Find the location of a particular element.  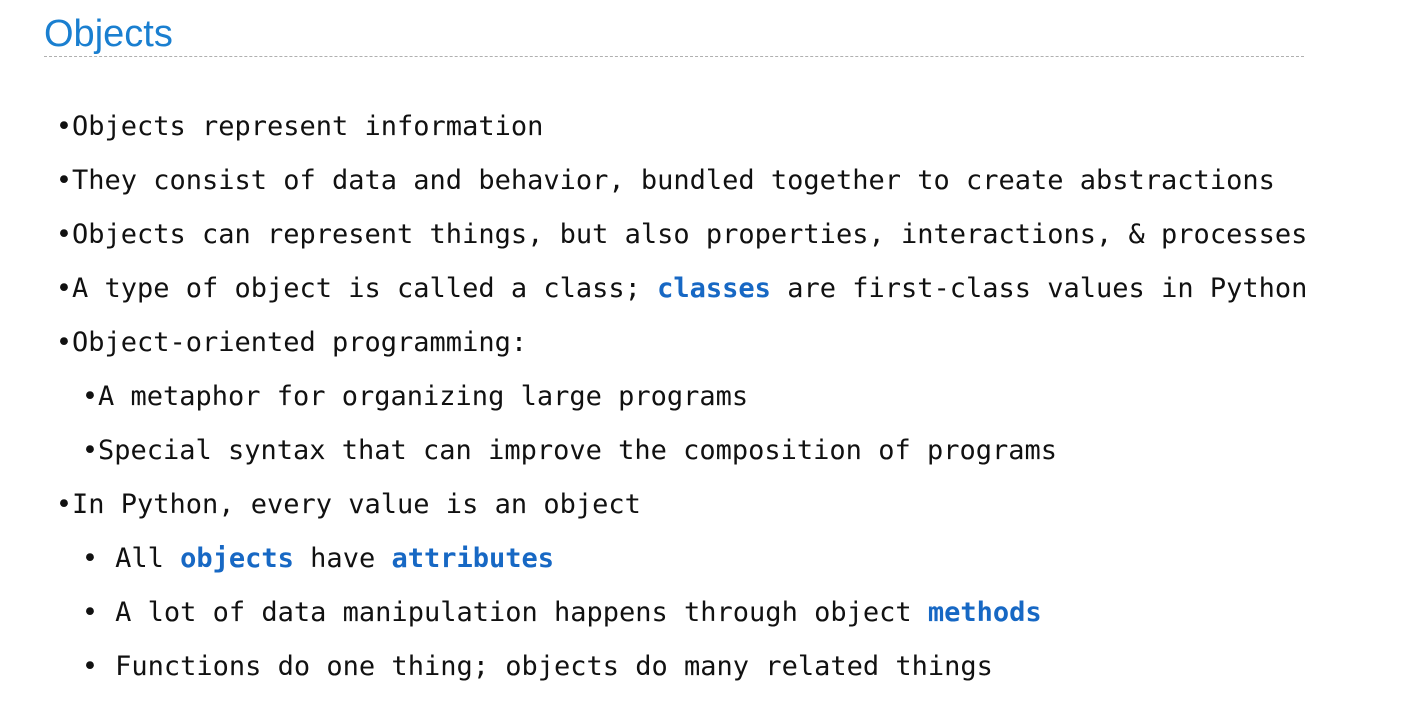

keyword-methods: methods is located at coordinates (984, 612).